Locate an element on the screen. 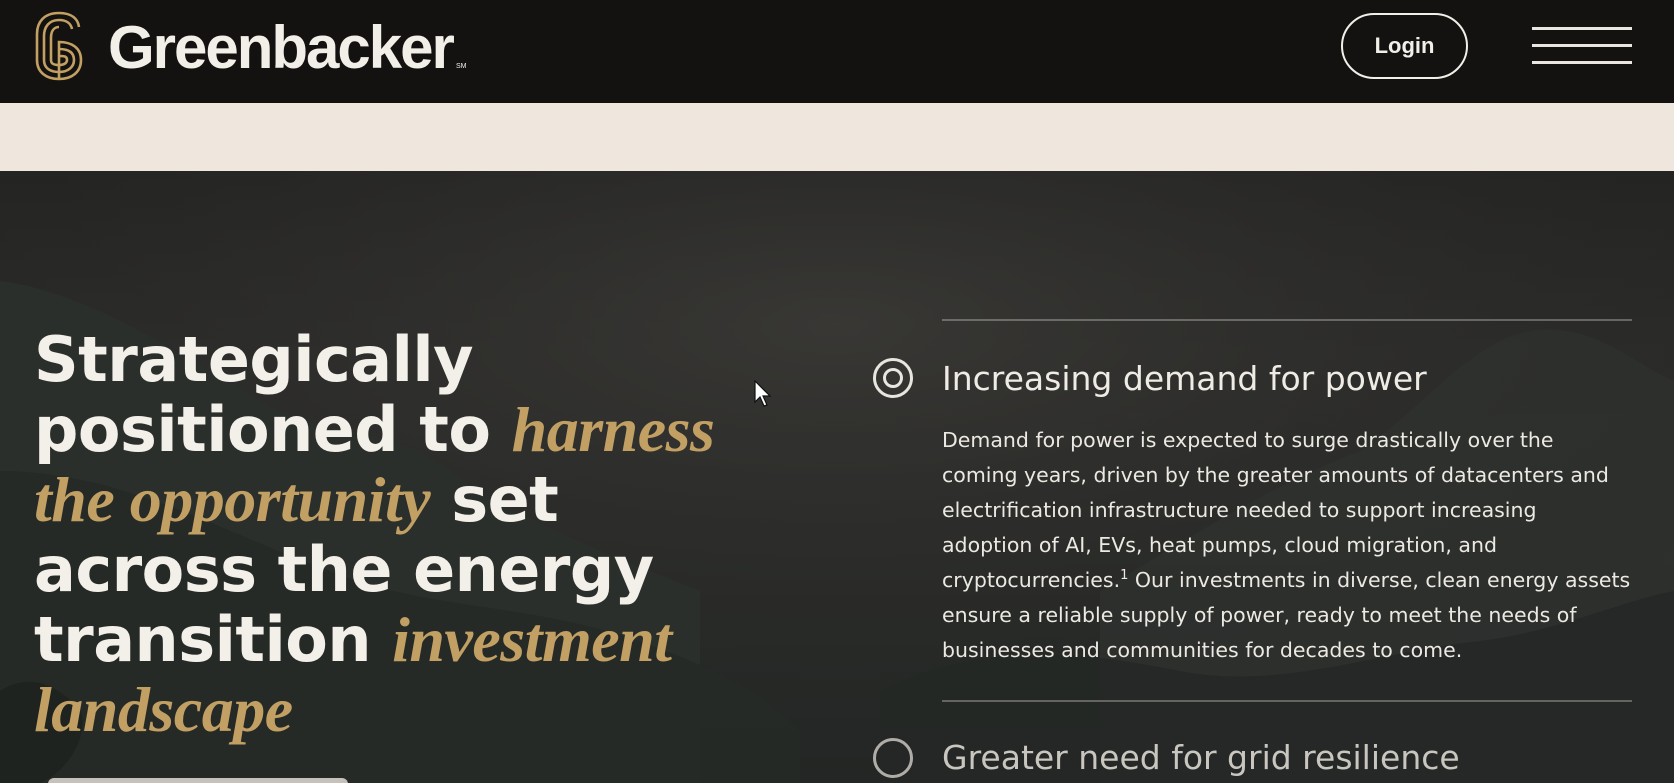 This screenshot has width=1674, height=783. site-header: Greenbacker SM Login is located at coordinates (837, 51).